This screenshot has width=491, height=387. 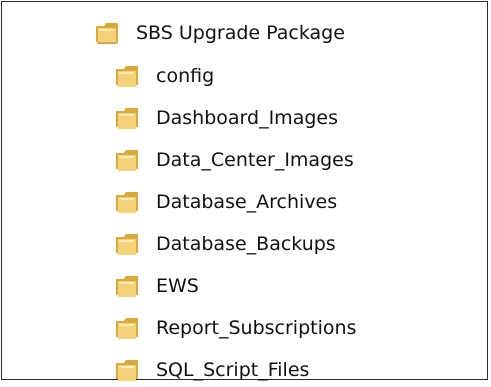 I want to click on folder-item-data-center-images: Data_Center_Images, so click(x=234, y=160).